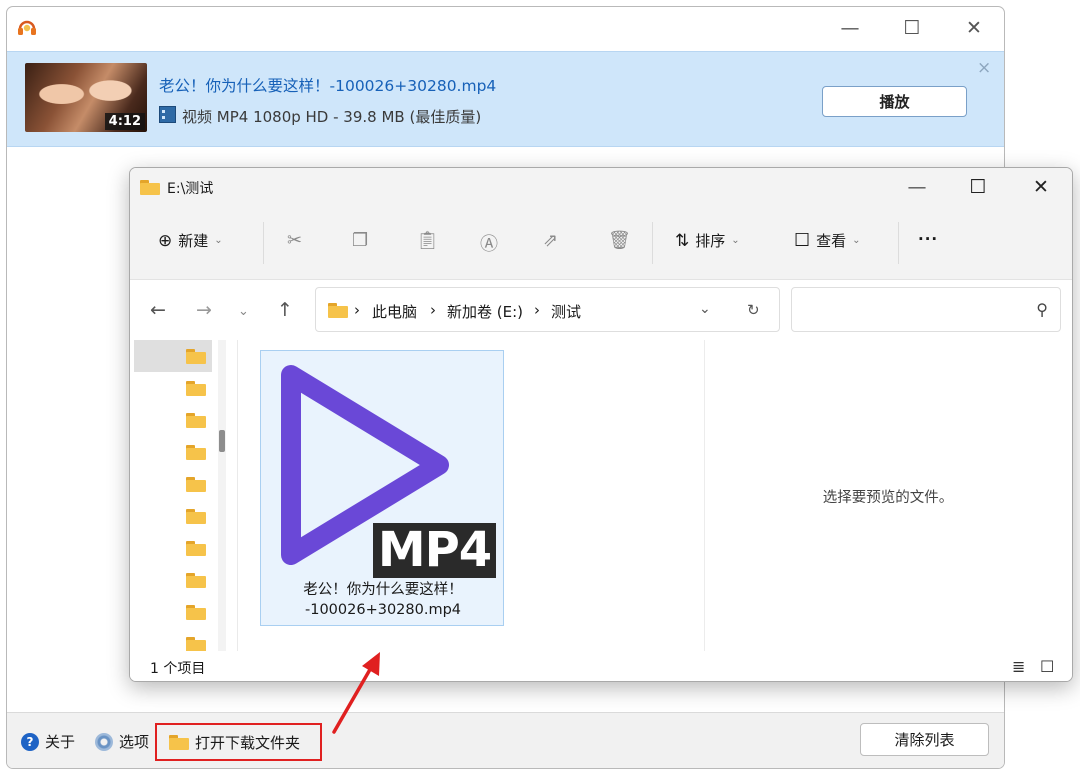 The height and width of the screenshot is (777, 1080). Describe the element at coordinates (894, 101) in the screenshot. I see `play-button: 播放` at that location.